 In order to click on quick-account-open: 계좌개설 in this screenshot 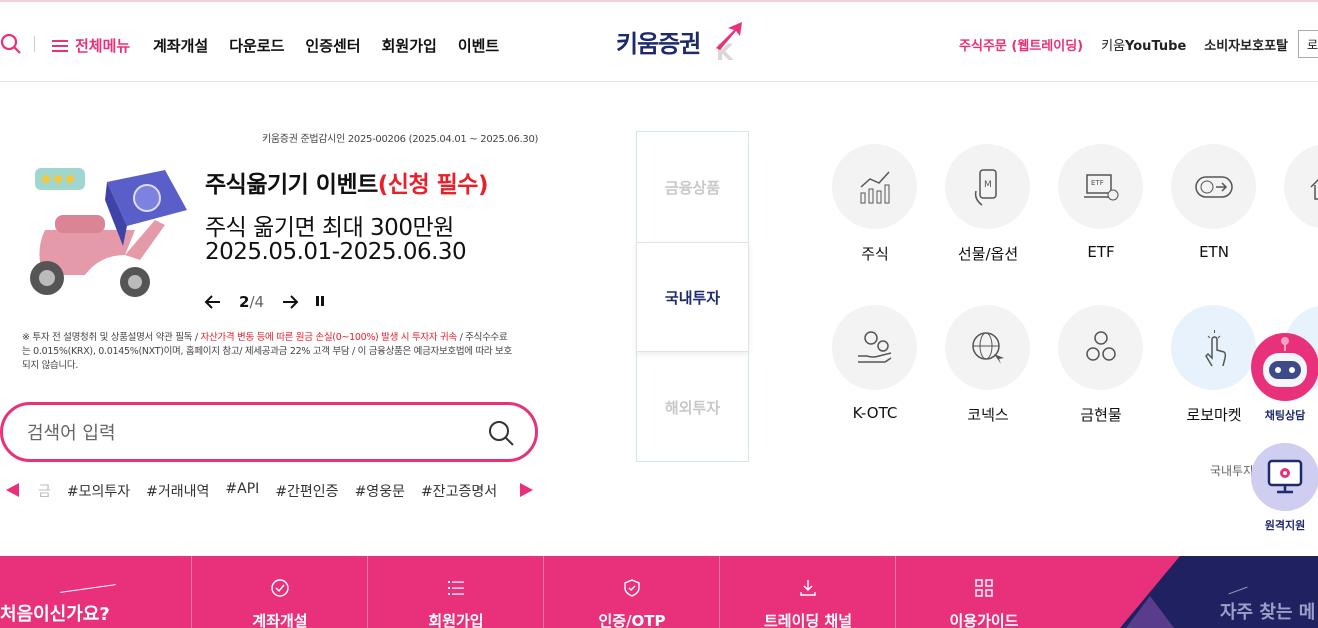, I will do `click(279, 592)`.